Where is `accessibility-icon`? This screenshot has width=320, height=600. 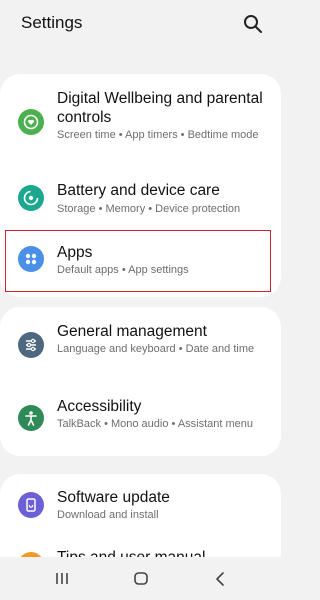 accessibility-icon is located at coordinates (31, 418).